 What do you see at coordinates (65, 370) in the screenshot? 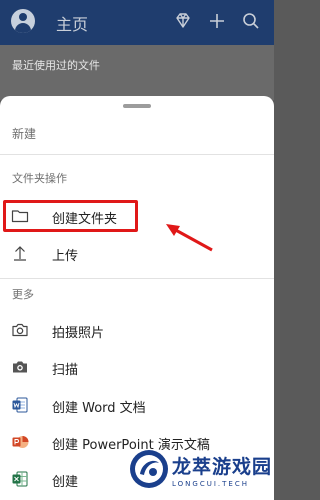
I see `scan-label: 扫描` at bounding box center [65, 370].